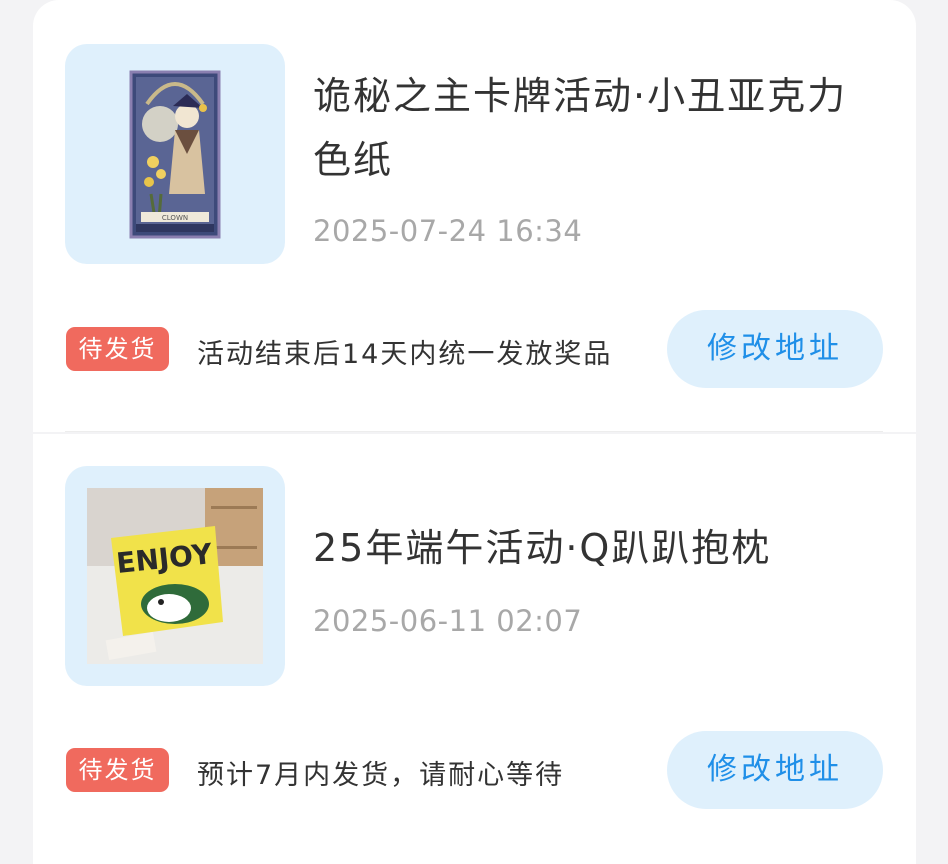 The height and width of the screenshot is (864, 948). Describe the element at coordinates (580, 128) in the screenshot. I see `order-title: 诡秘之主卡牌活动·小丑亚克力色纸` at that location.